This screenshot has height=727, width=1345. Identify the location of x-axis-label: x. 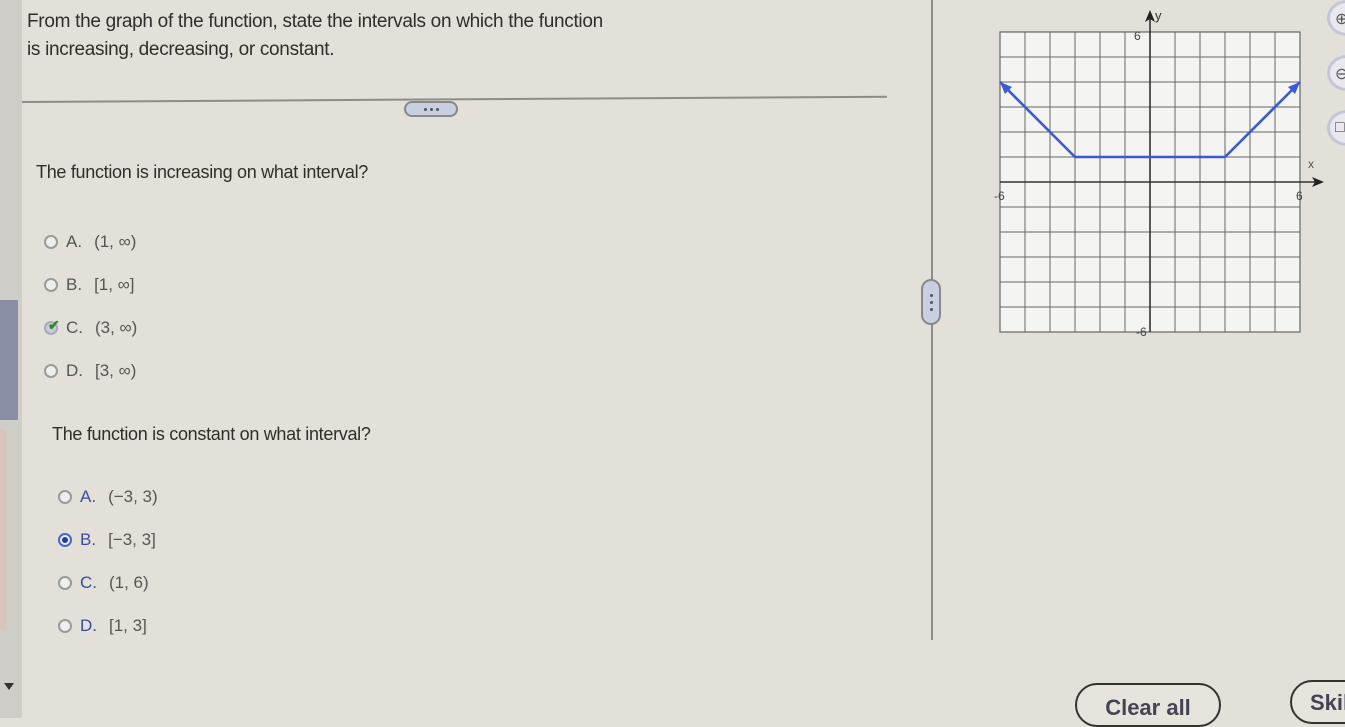
(1311, 164).